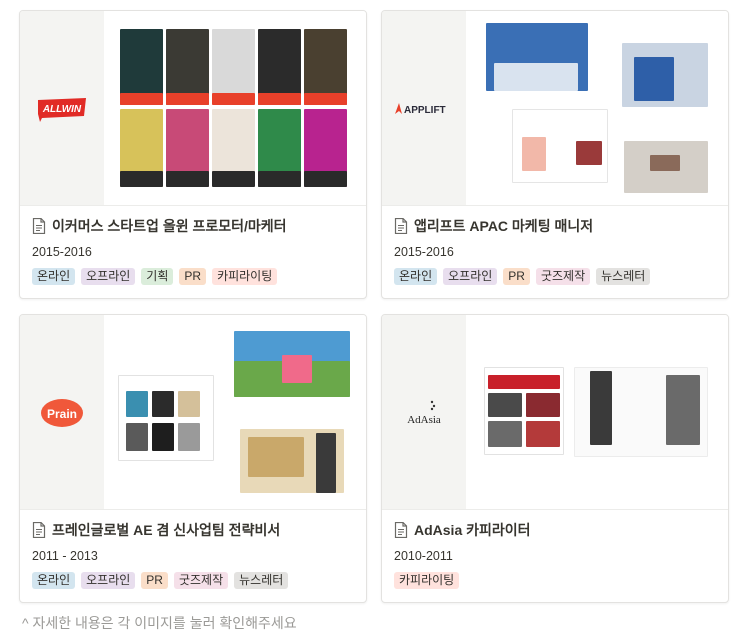 This screenshot has width=745, height=640. Describe the element at coordinates (504, 226) in the screenshot. I see `card-title: 앱리프트 APAC 마케팅 매니저` at that location.